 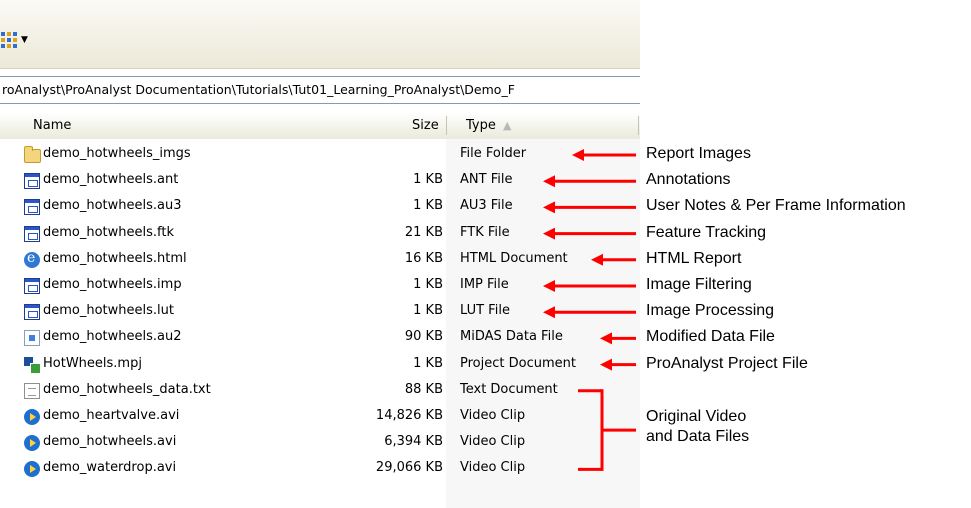 I want to click on annotation-label: User Notes & Per Frame Information, so click(x=776, y=206).